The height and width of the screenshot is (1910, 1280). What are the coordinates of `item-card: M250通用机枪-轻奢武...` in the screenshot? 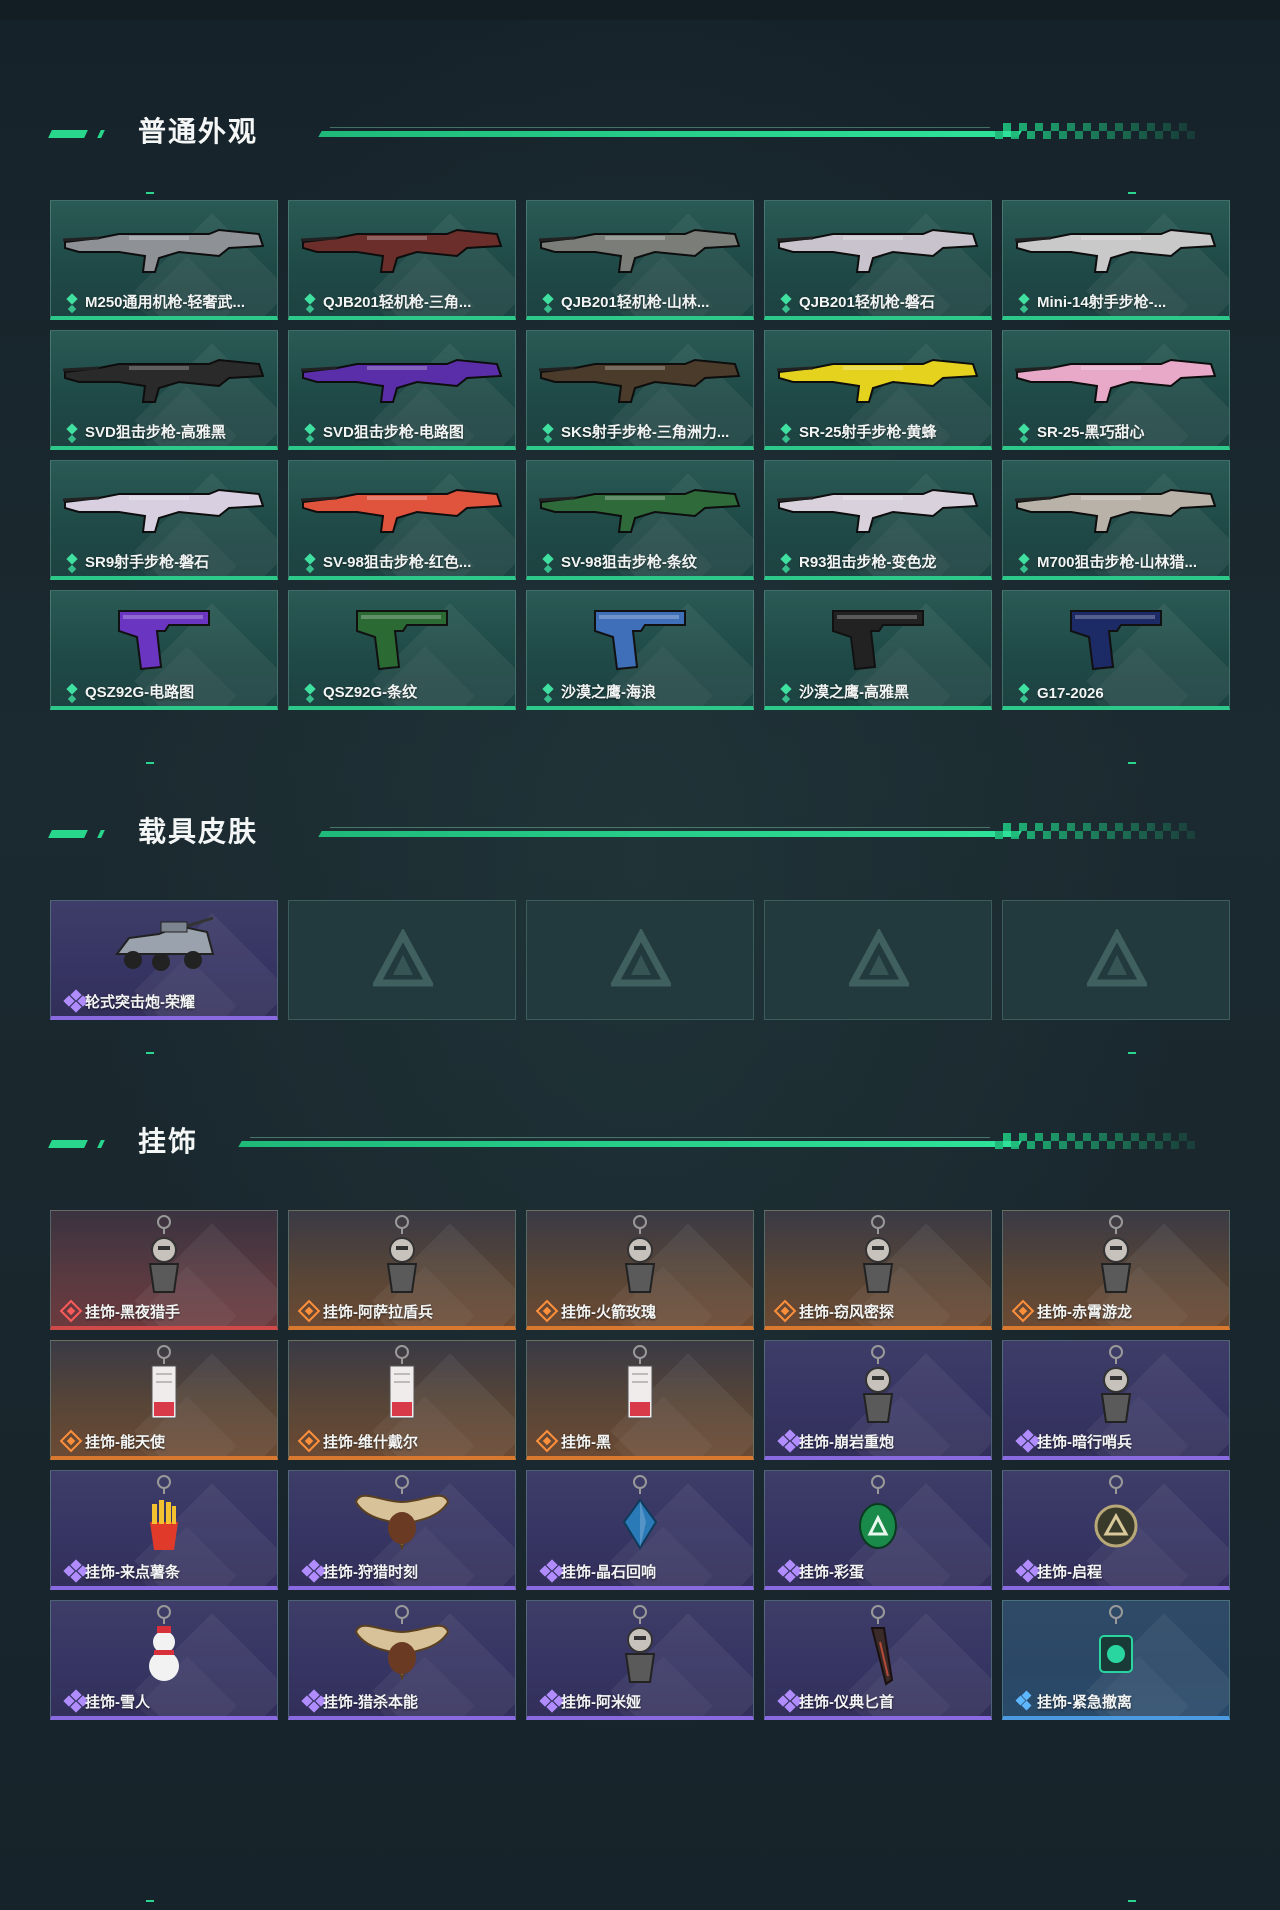 It's located at (164, 260).